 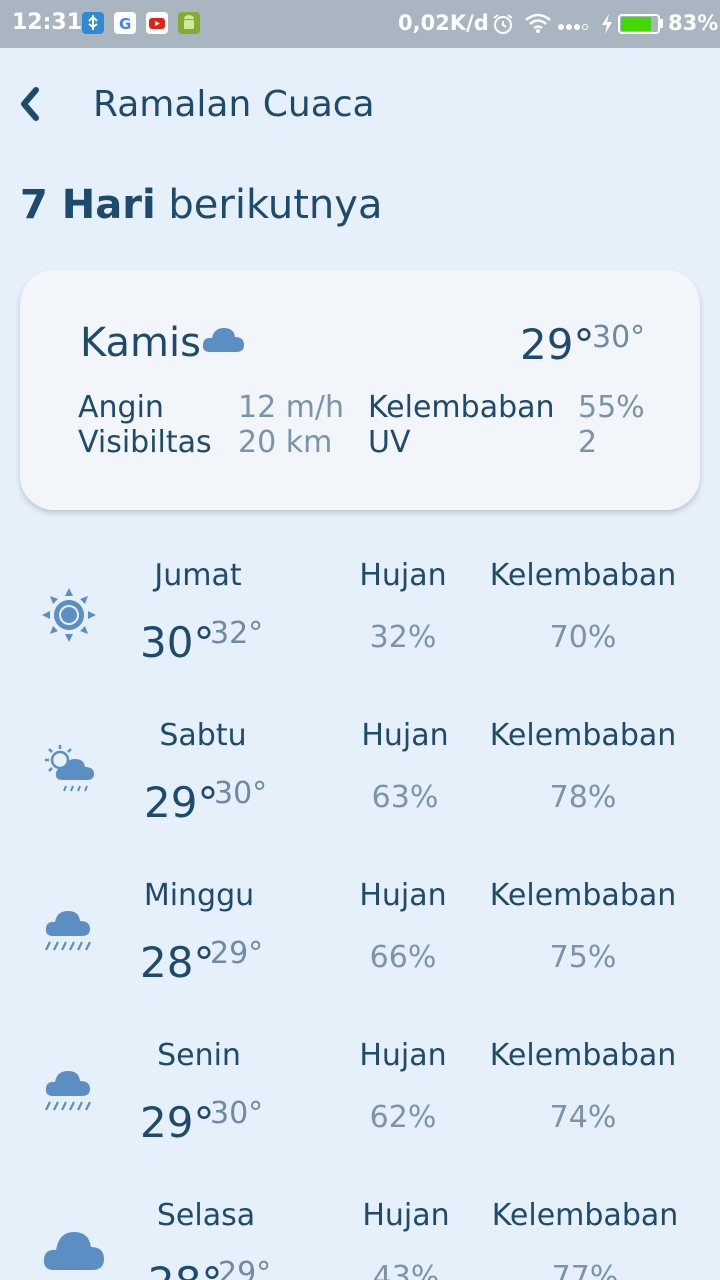 I want to click on forecast-row: Jumat 30° 32° Hujan 32% Kelembaban 70%, so click(x=360, y=630).